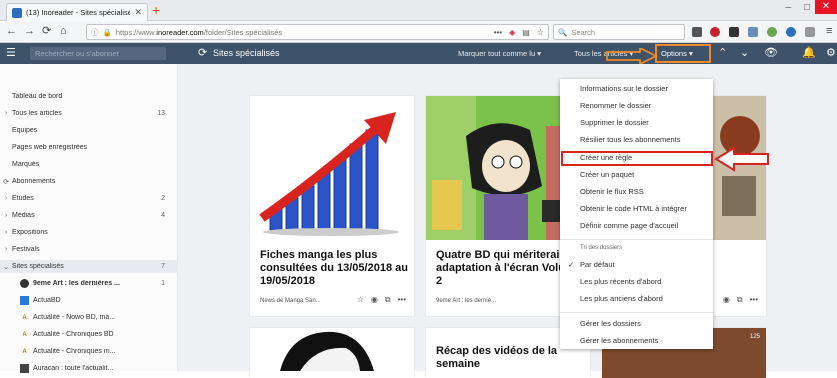 Image resolution: width=837 pixels, height=378 pixels. I want to click on menu-item-folder-info: Informations sur le dossier, so click(636, 89).